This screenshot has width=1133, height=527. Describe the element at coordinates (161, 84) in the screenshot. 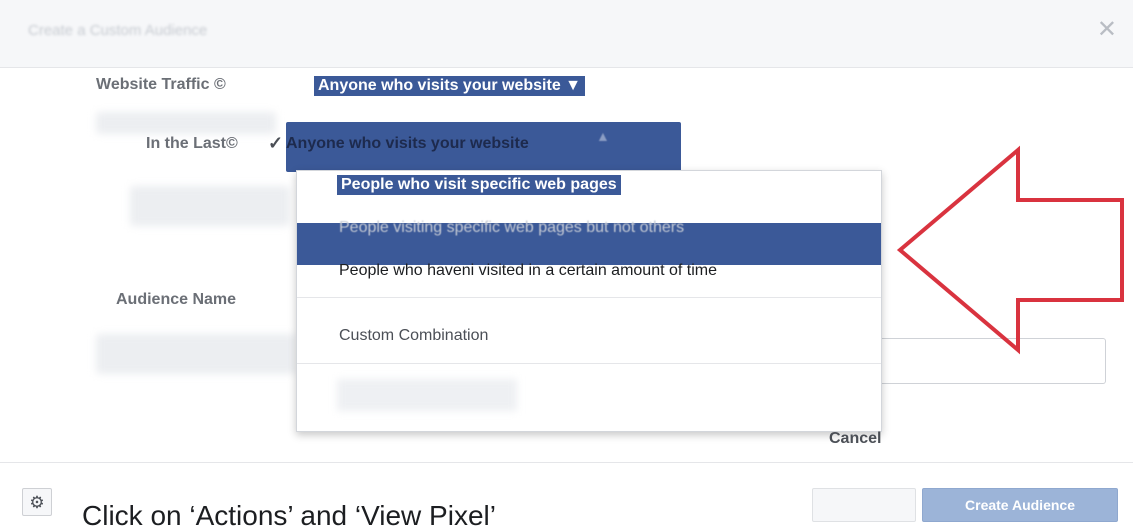

I see `website-traffic-label: Website Traffic ©` at that location.